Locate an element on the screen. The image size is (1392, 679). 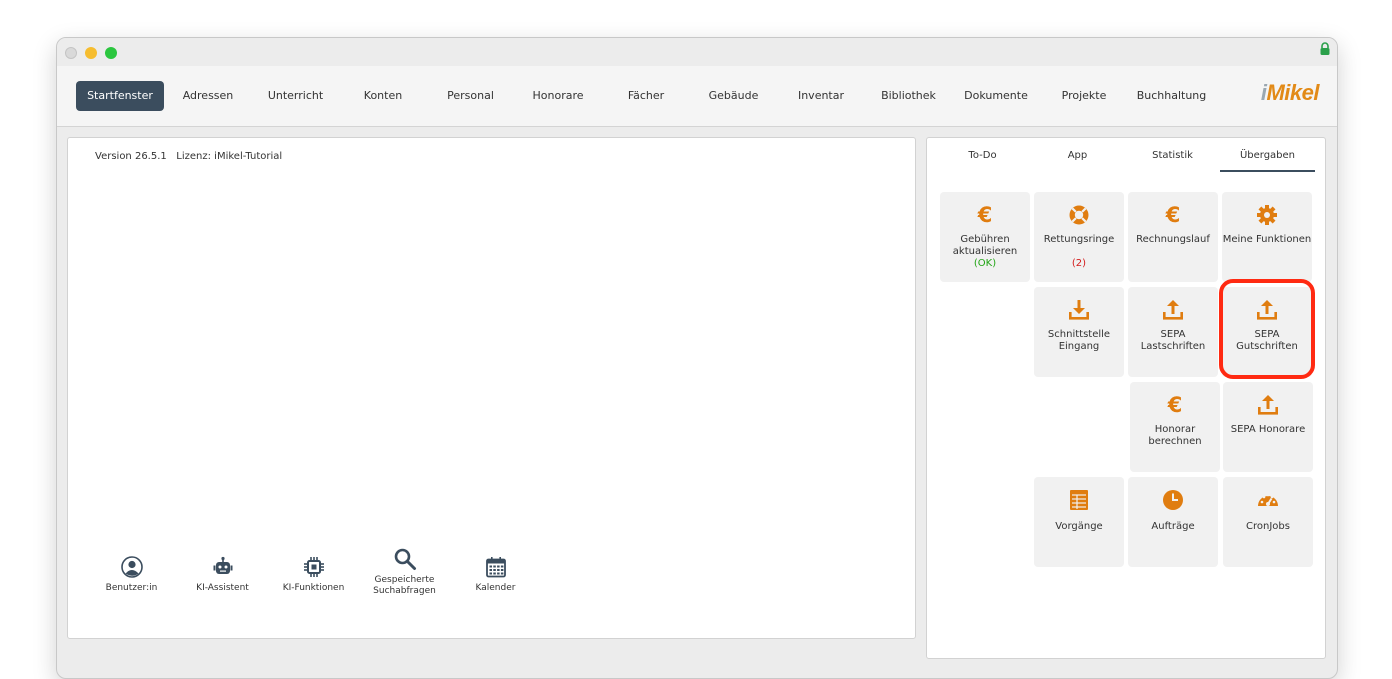
nav-faecher: Fächer is located at coordinates (646, 96).